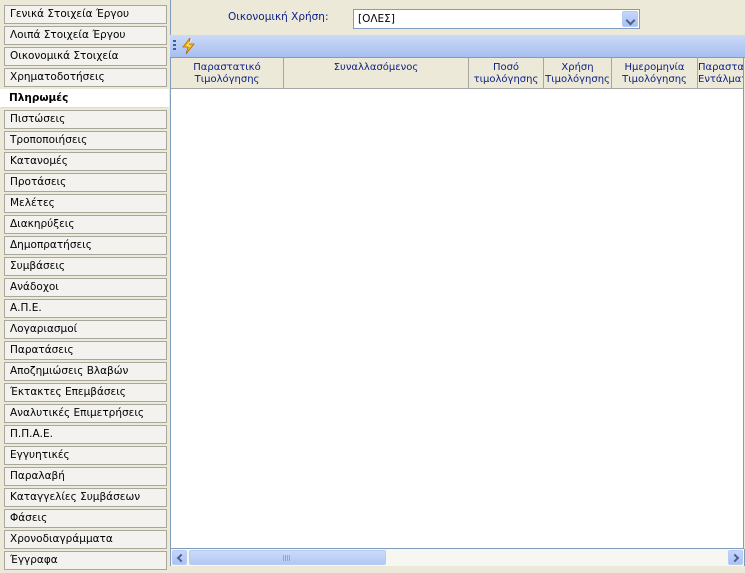  I want to click on sidebar-item: Έγγραφα, so click(85, 560).